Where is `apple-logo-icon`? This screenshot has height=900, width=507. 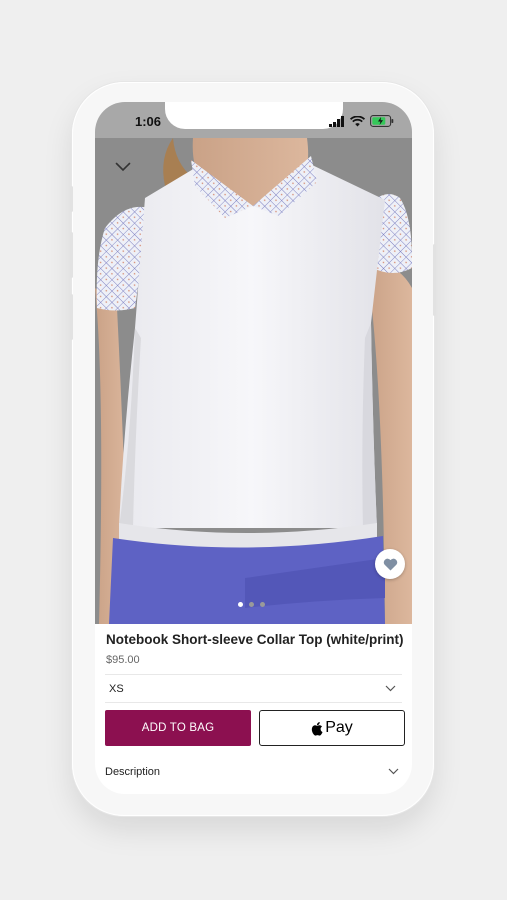
apple-logo-icon is located at coordinates (317, 728).